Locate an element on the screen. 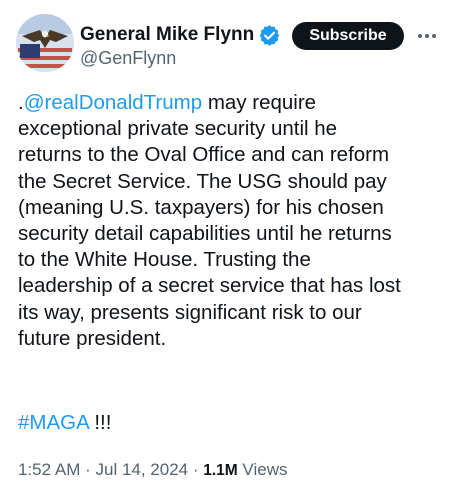  eagle-flag-avatar-icon is located at coordinates (45, 43).